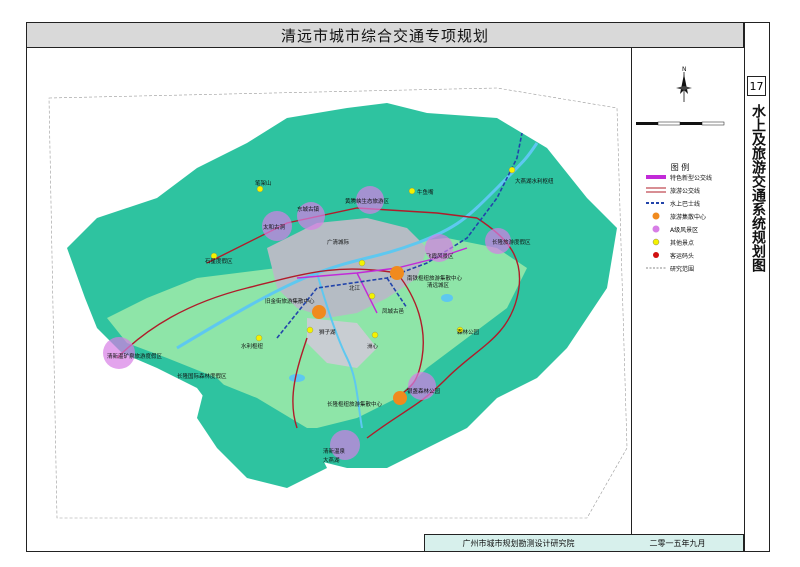  I want to click on label-extra-5: 长隆国际森林度假区, so click(202, 376).